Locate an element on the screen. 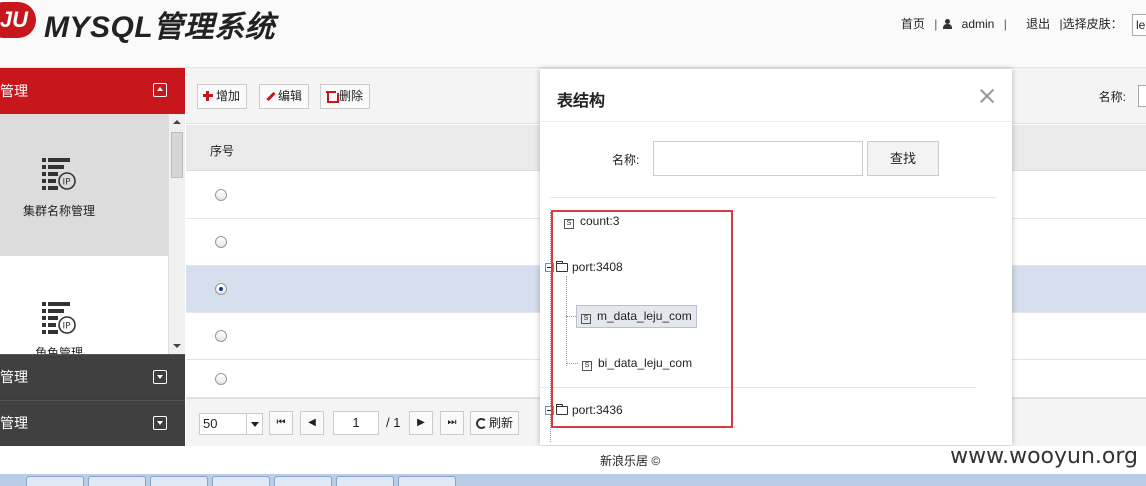  dialog-title: 表结构 is located at coordinates (581, 101).